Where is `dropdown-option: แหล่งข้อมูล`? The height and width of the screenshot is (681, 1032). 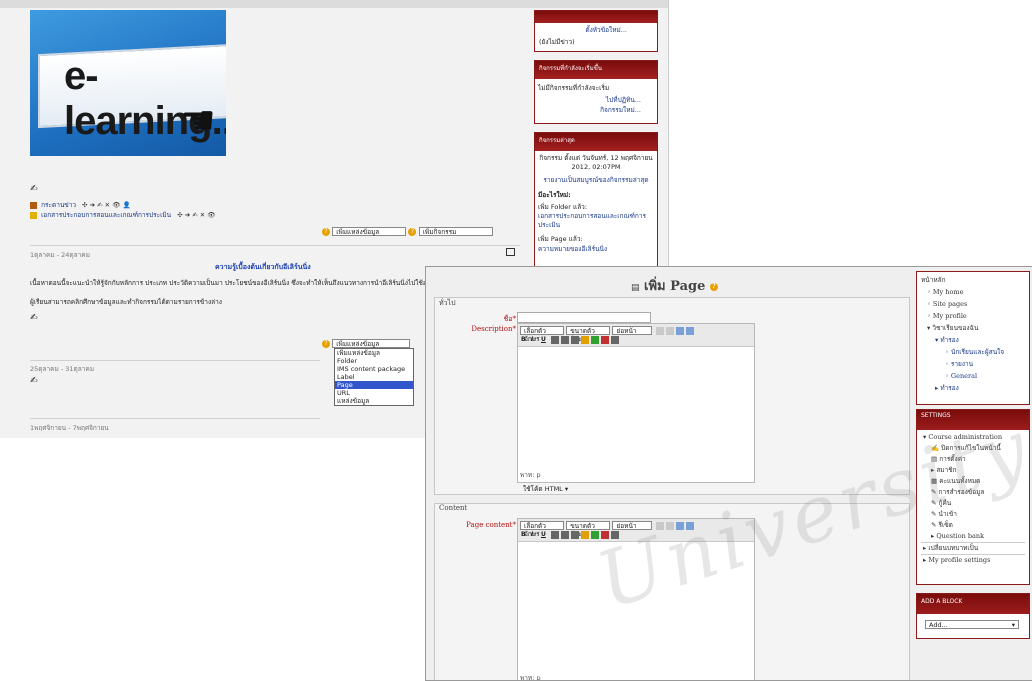
dropdown-option: แหล่งข้อมูล is located at coordinates (374, 401).